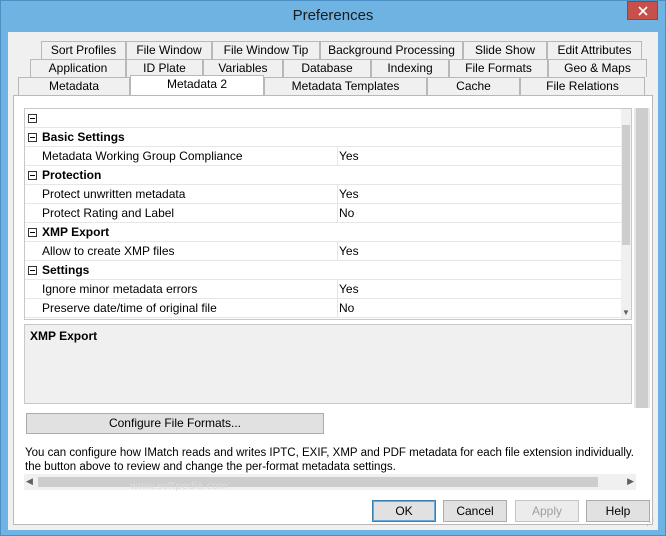 Image resolution: width=666 pixels, height=536 pixels. Describe the element at coordinates (328, 289) in the screenshot. I see `grid-property-row: Ignore minor metadata errors Yes` at that location.